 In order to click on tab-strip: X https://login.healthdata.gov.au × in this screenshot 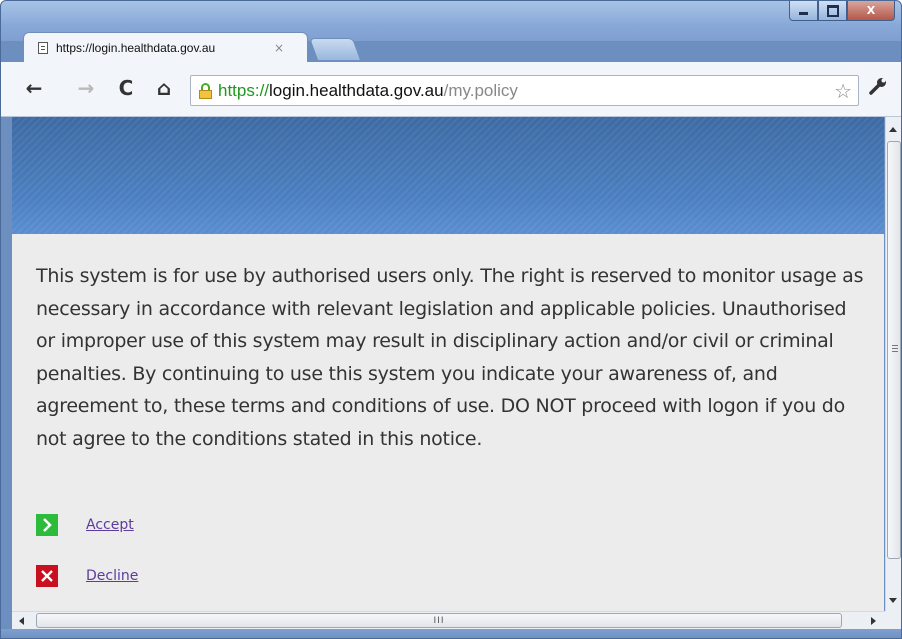, I will do `click(451, 31)`.